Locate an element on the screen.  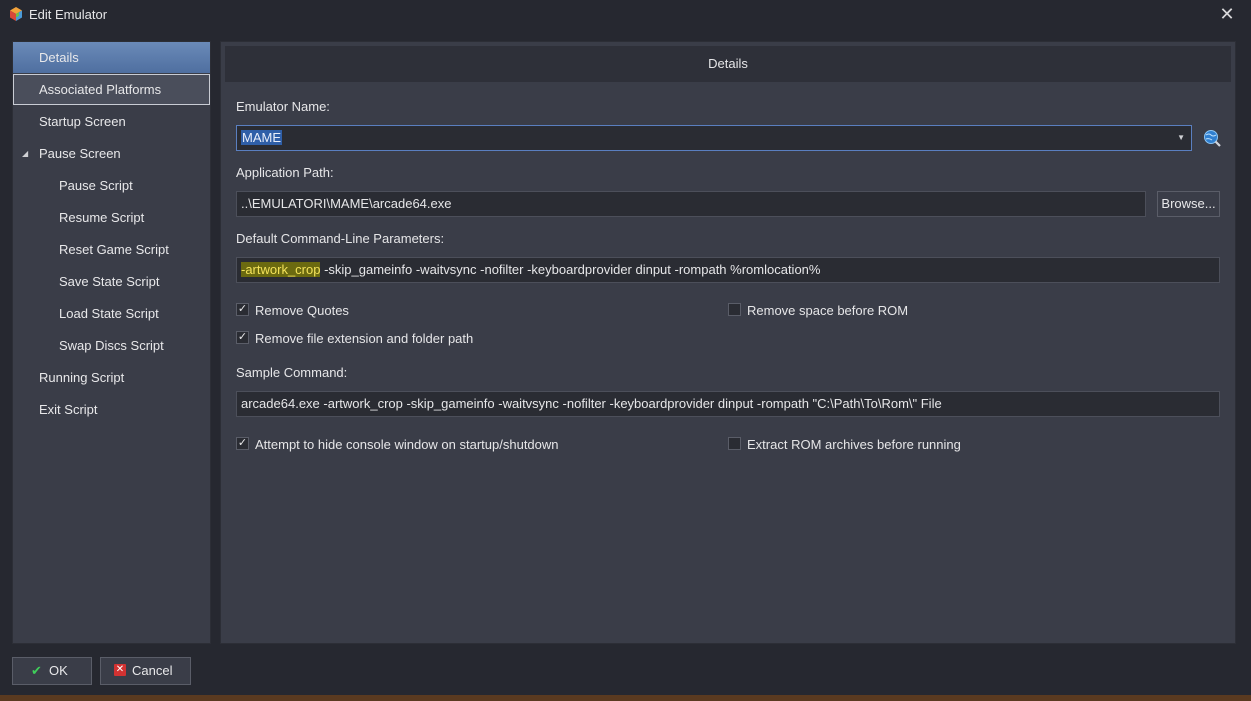
nav-item-label: Exit Script is located at coordinates (68, 409).